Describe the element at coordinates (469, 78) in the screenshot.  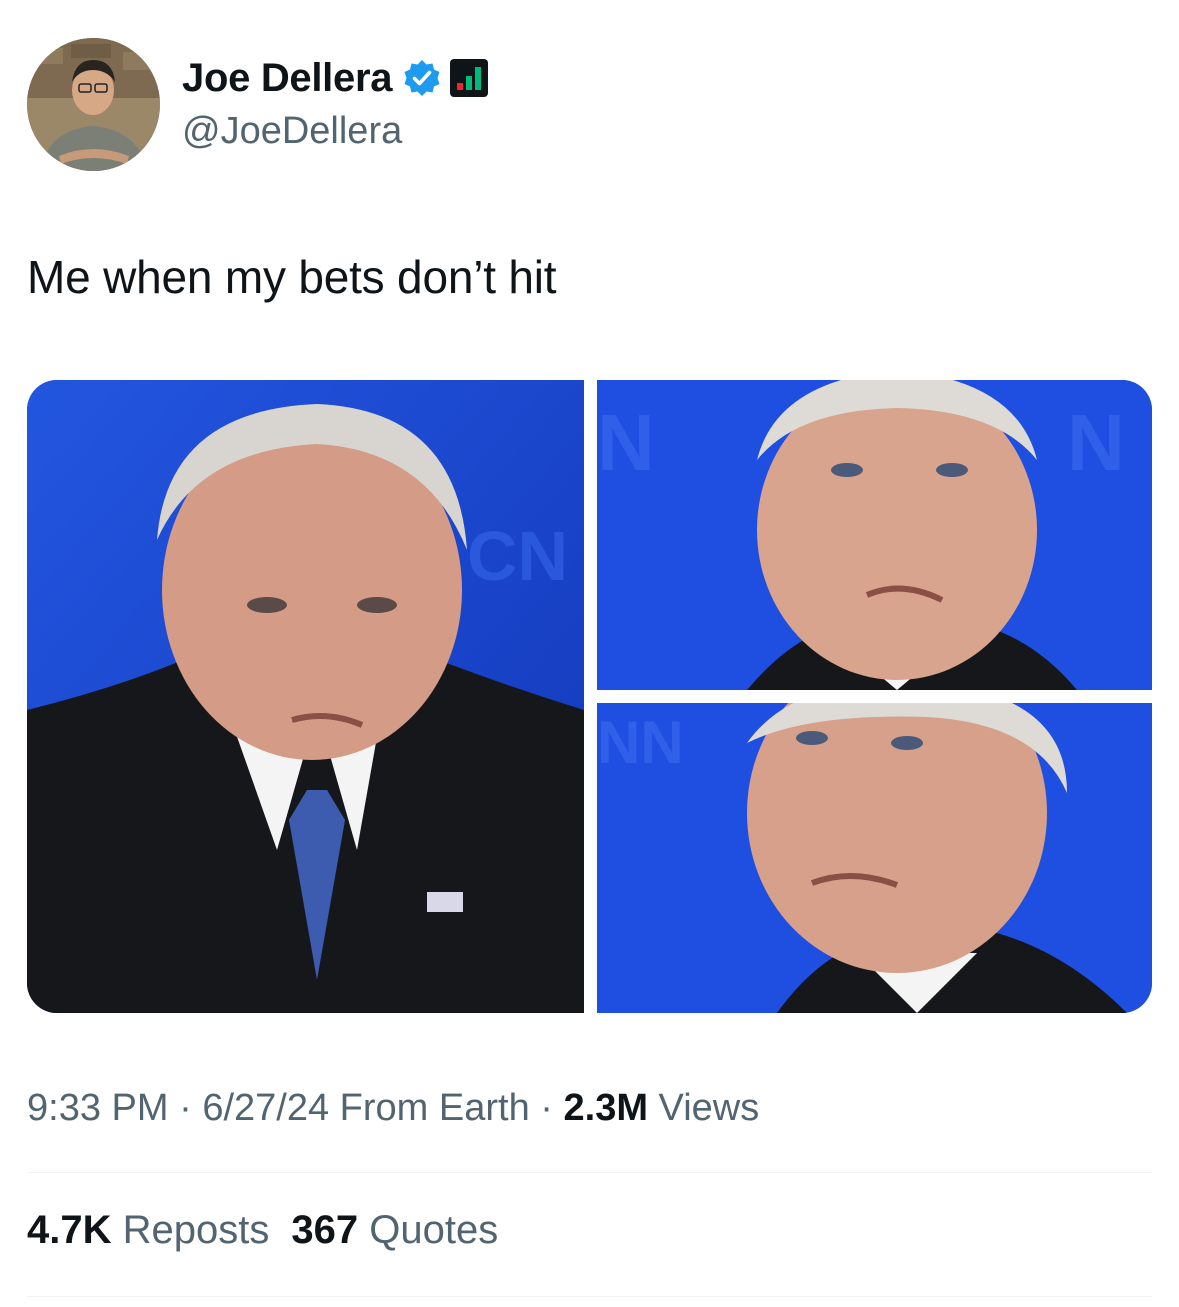
I see `affiliate-chart-icon` at that location.